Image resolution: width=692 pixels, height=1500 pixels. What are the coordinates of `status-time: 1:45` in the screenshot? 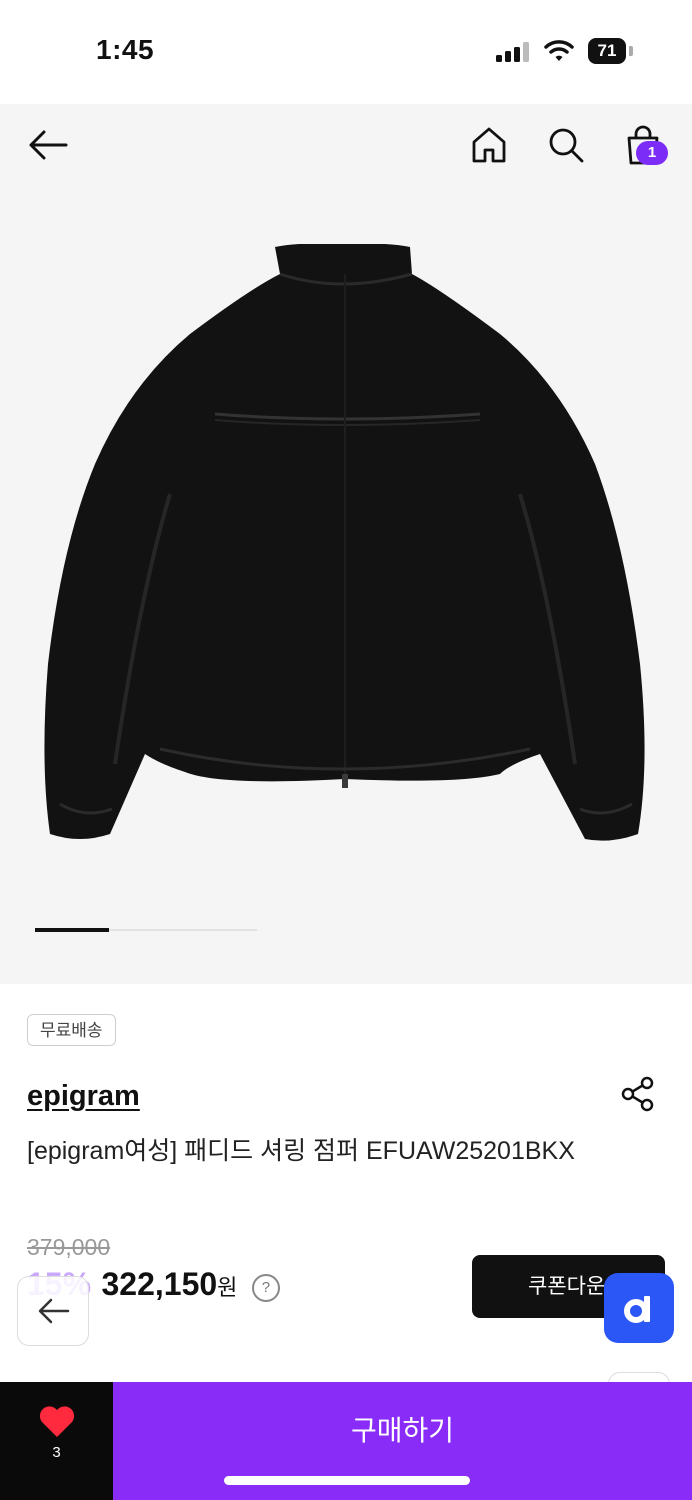 It's located at (125, 49).